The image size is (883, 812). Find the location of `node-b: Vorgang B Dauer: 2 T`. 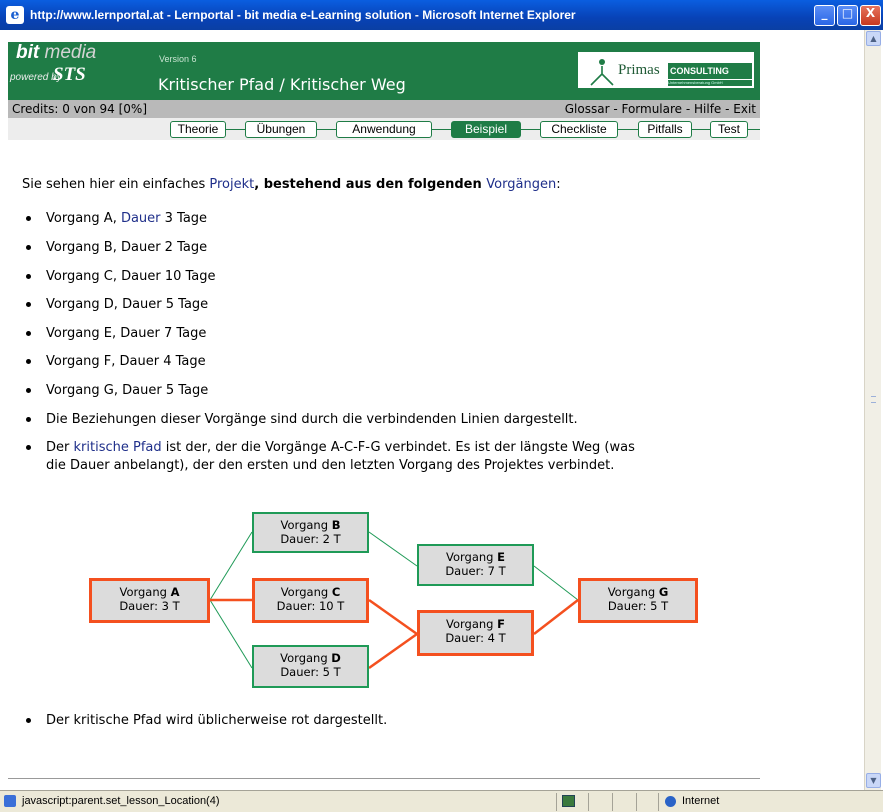

node-b: Vorgang B Dauer: 2 T is located at coordinates (310, 532).